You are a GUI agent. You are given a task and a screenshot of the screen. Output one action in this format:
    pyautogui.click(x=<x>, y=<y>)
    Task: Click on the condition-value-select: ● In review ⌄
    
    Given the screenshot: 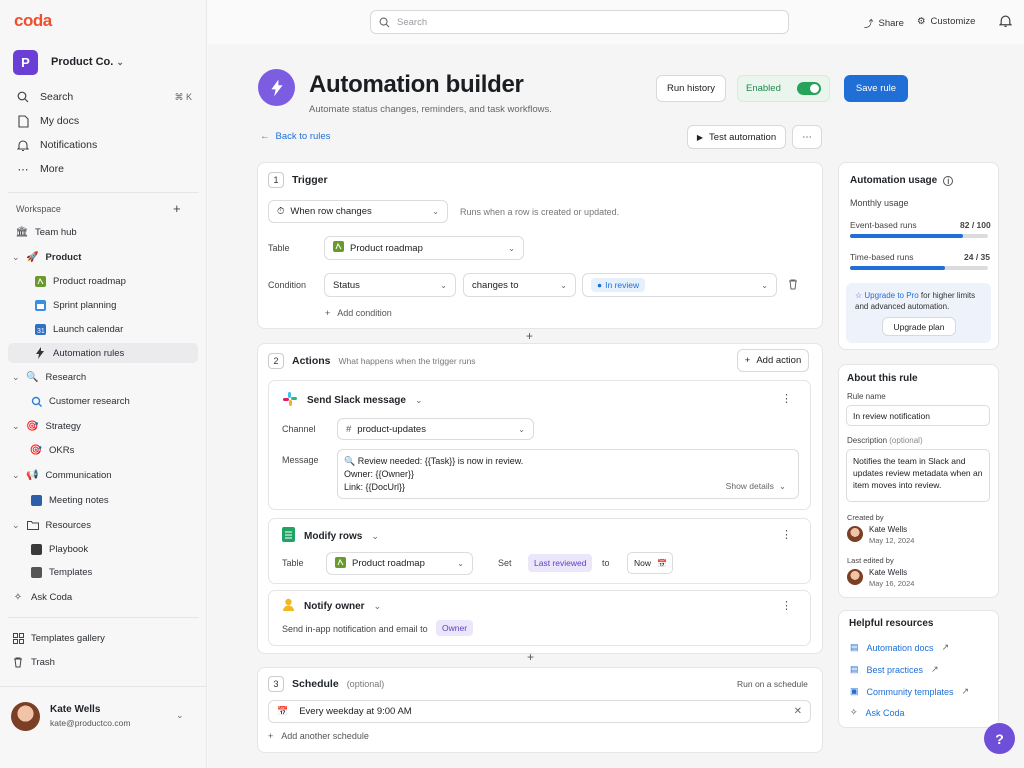 What is the action you would take?
    pyautogui.click(x=679, y=285)
    